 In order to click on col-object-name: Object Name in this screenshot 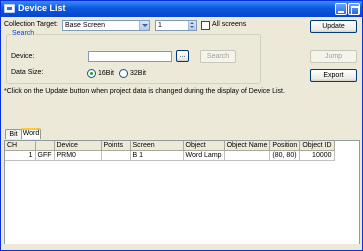, I will do `click(247, 146)`.